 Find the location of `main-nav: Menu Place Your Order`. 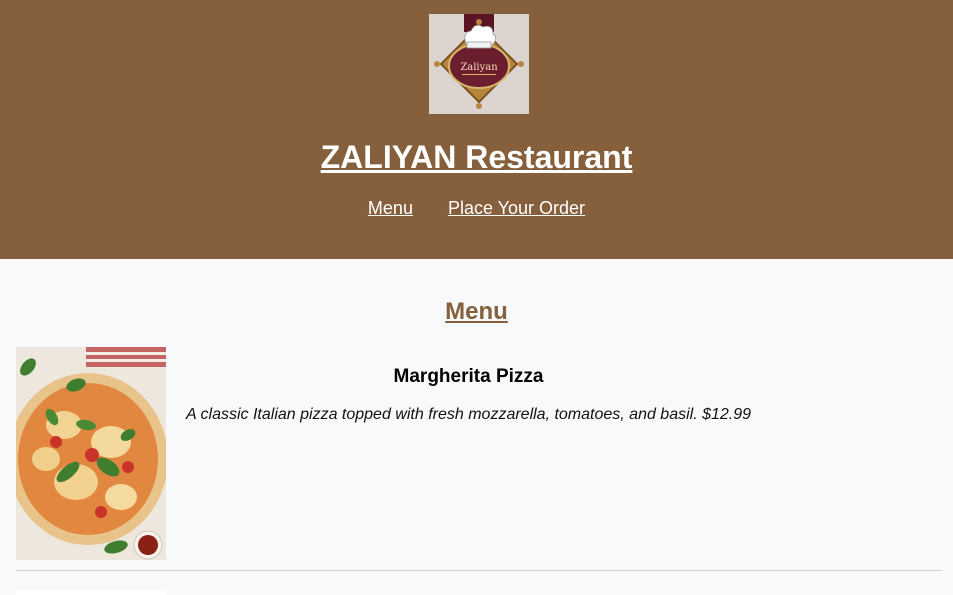

main-nav: Menu Place Your Order is located at coordinates (476, 208).